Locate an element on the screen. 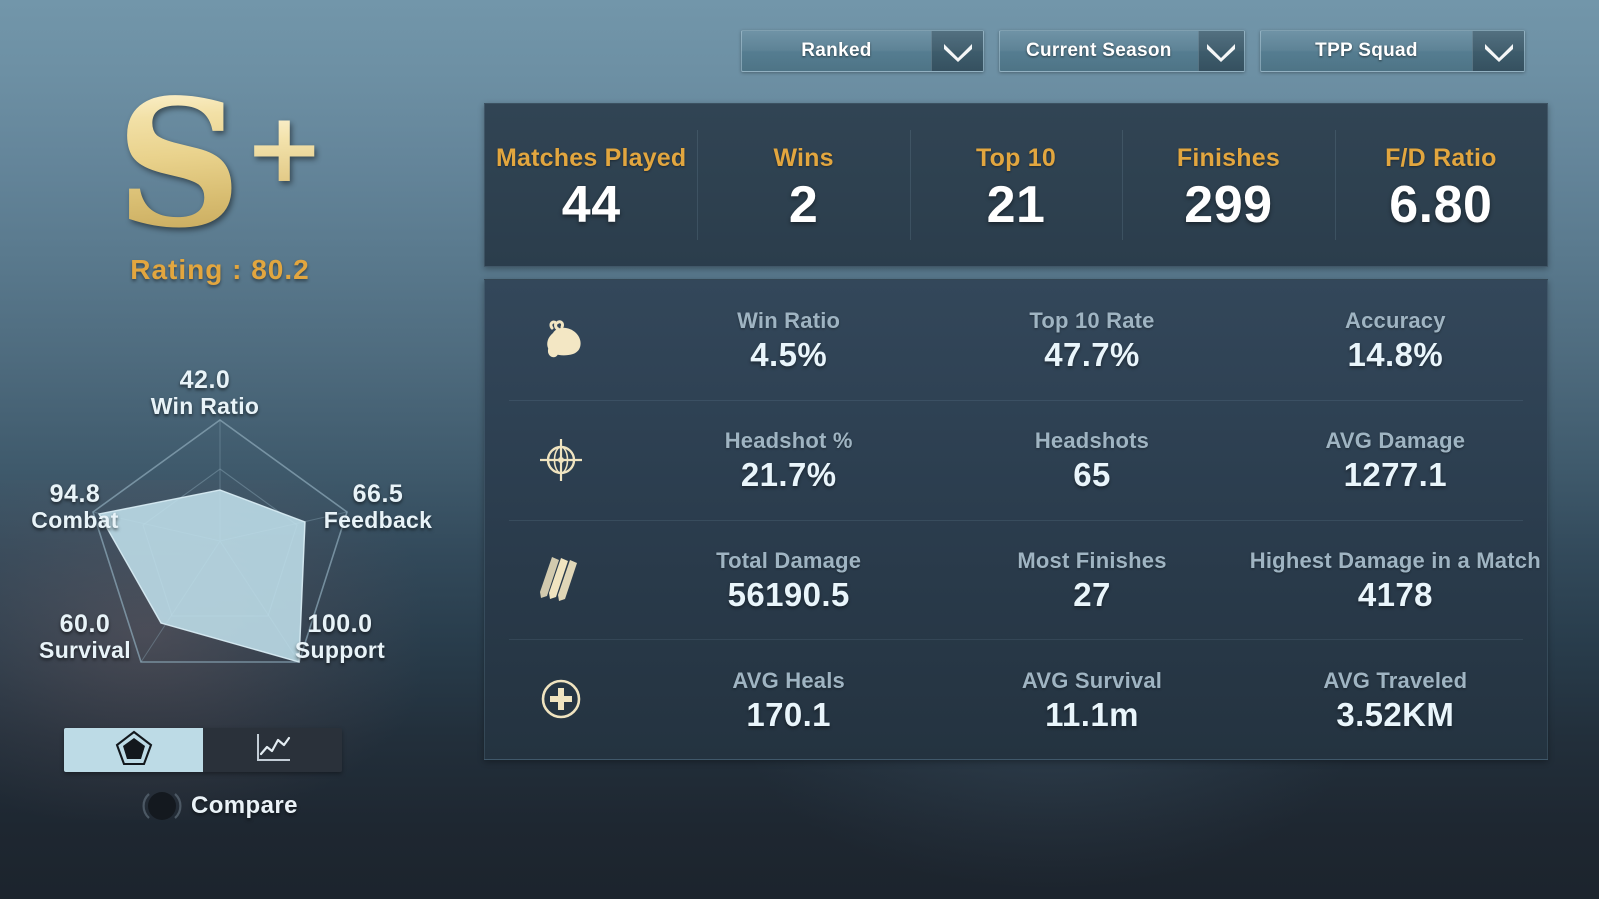 The height and width of the screenshot is (899, 1599). toggle-circle-icon is located at coordinates (162, 806).